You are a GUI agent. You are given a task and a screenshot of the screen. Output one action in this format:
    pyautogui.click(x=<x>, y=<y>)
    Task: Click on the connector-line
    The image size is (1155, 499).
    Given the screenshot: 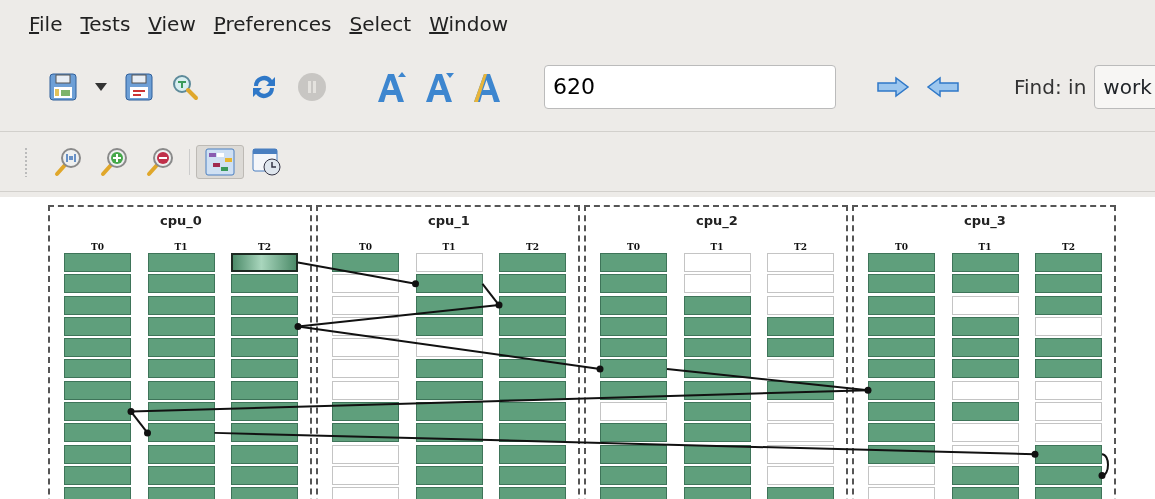 What is the action you would take?
    pyautogui.click(x=1103, y=466)
    